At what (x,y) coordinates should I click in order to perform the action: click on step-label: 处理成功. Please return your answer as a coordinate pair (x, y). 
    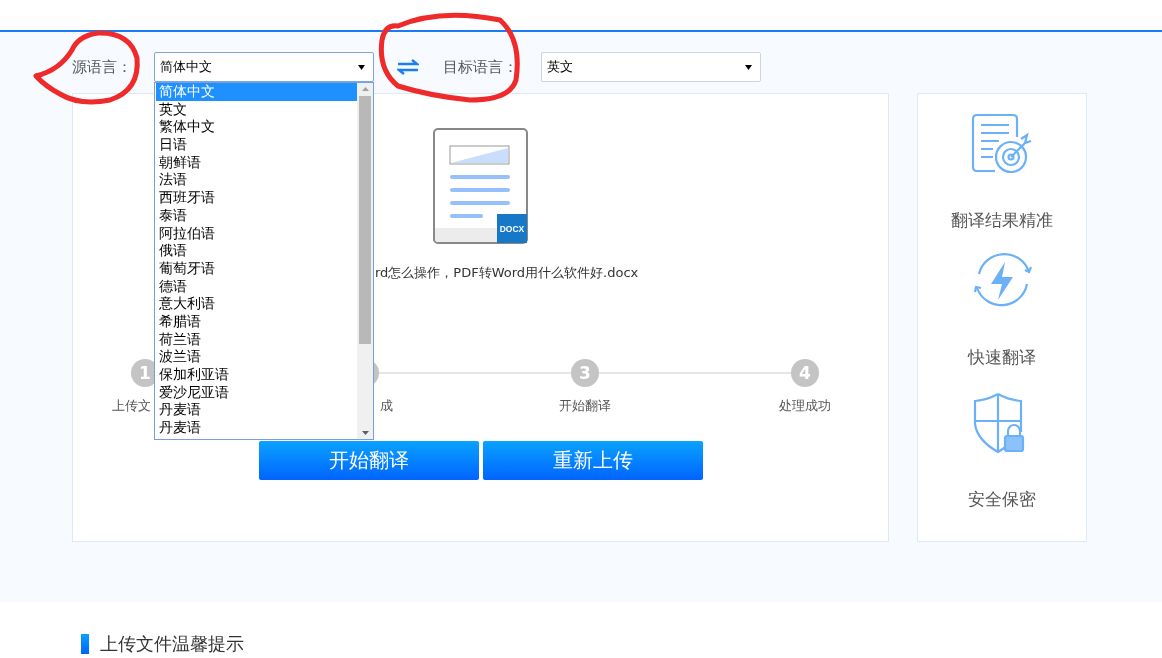
    Looking at the image, I should click on (805, 406).